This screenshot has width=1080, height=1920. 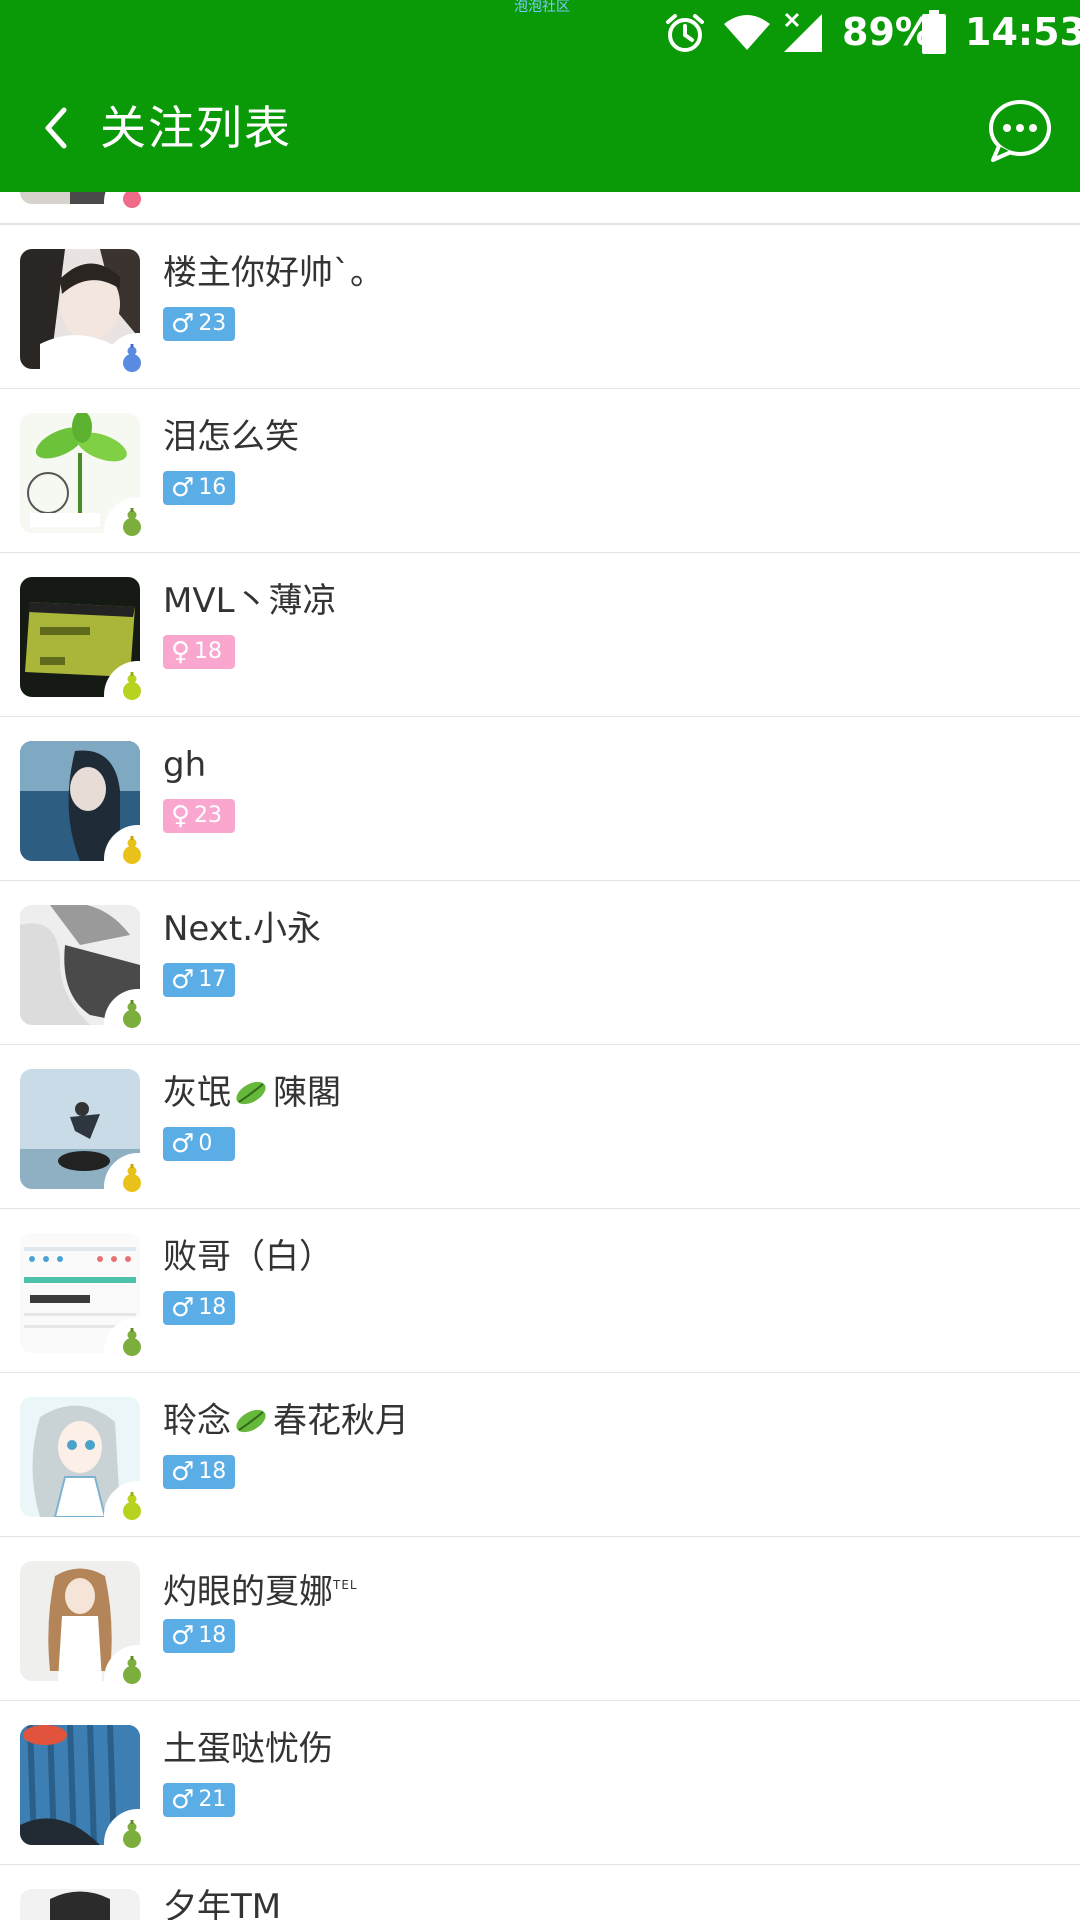 What do you see at coordinates (540, 307) in the screenshot?
I see `list-item: 楼主你好帅`。 ♂ 23` at bounding box center [540, 307].